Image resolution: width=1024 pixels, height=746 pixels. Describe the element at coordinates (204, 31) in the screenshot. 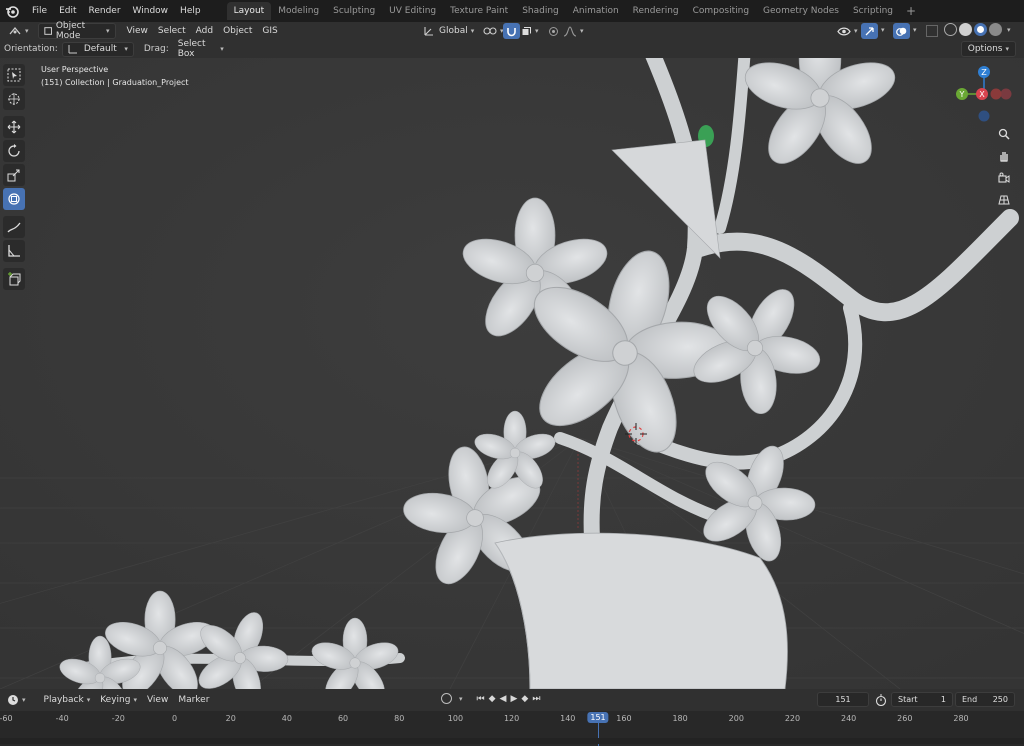

I see `menu-add: Add` at that location.